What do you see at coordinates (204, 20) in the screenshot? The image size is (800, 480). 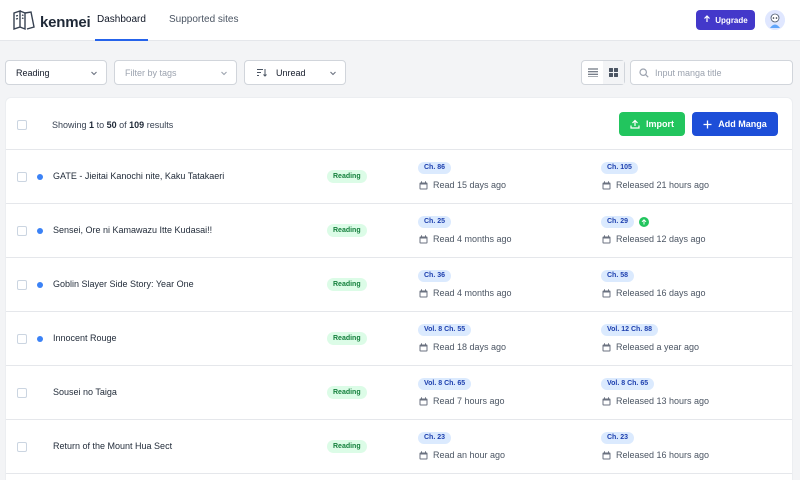 I see `tab-supported-sites: Supported sites` at bounding box center [204, 20].